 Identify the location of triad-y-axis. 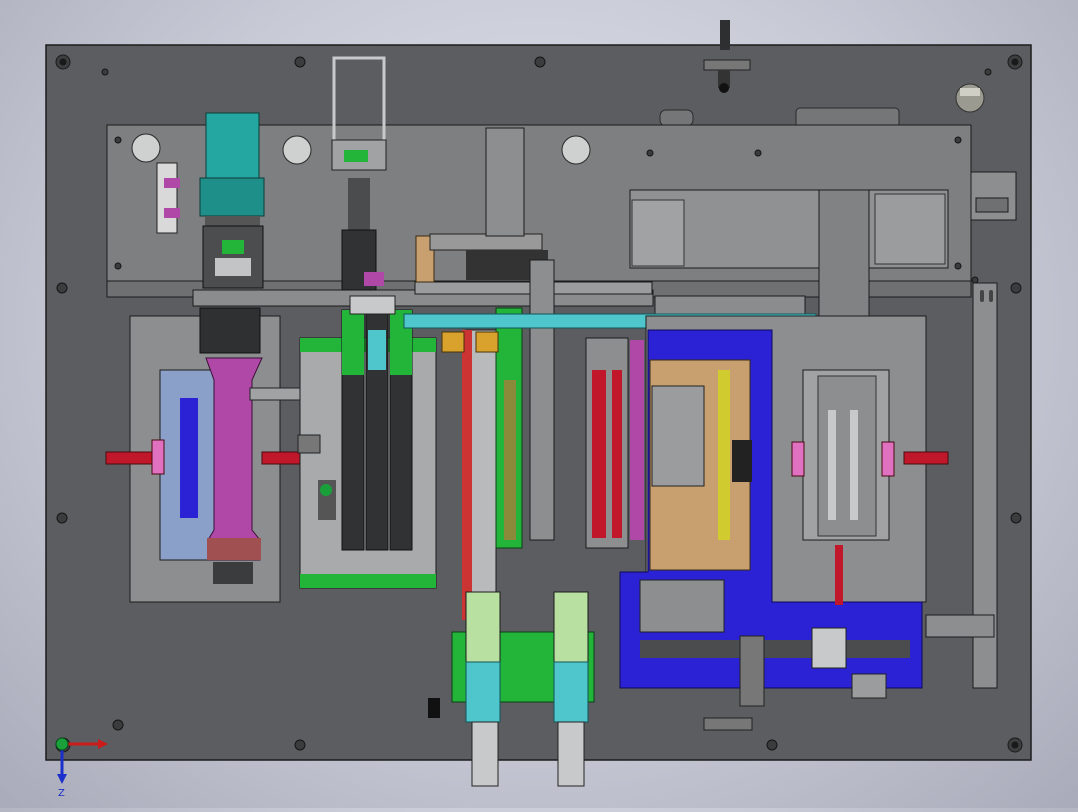
(62, 744).